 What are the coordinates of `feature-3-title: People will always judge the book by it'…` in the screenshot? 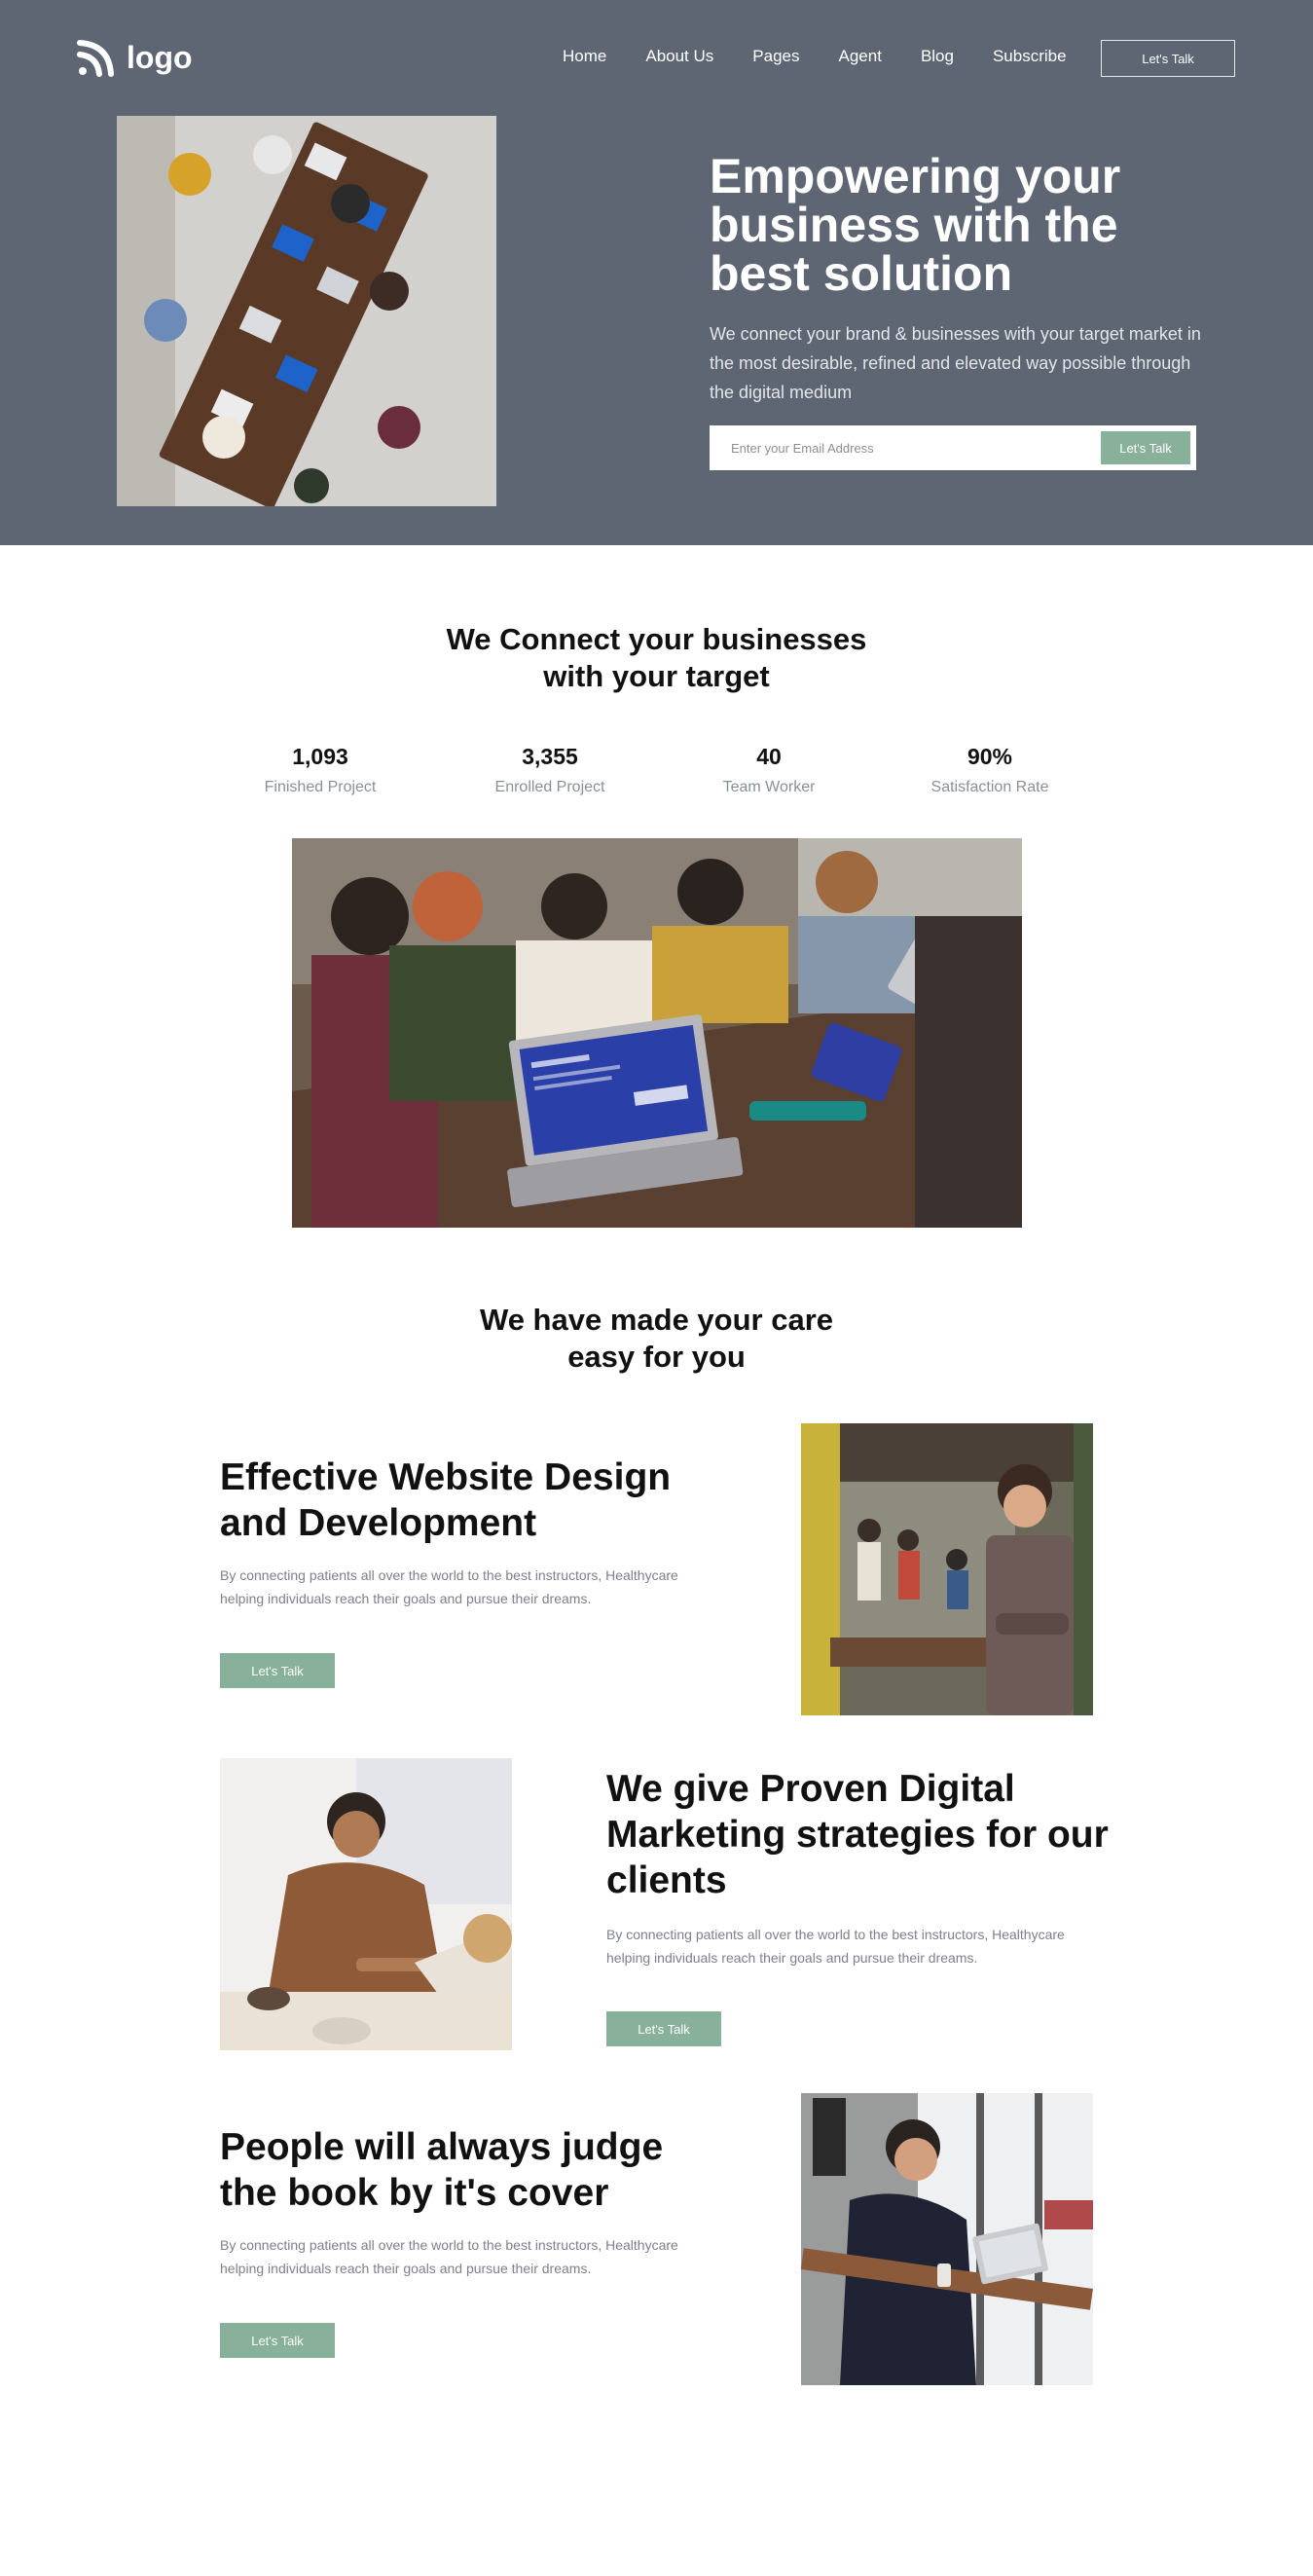 It's located at (442, 2170).